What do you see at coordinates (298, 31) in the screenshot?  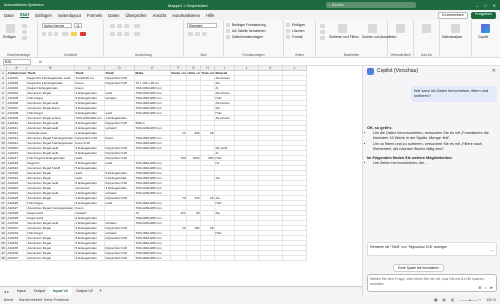 I see `delete-cells-button: Löschen` at bounding box center [298, 31].